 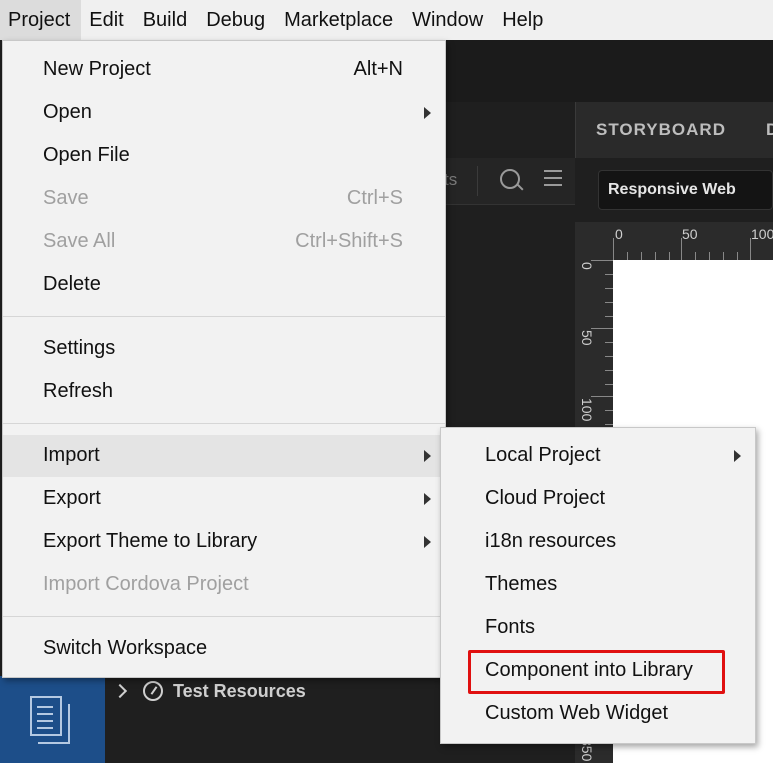 What do you see at coordinates (239, 690) in the screenshot?
I see `tree-item-label: Test Resources` at bounding box center [239, 690].